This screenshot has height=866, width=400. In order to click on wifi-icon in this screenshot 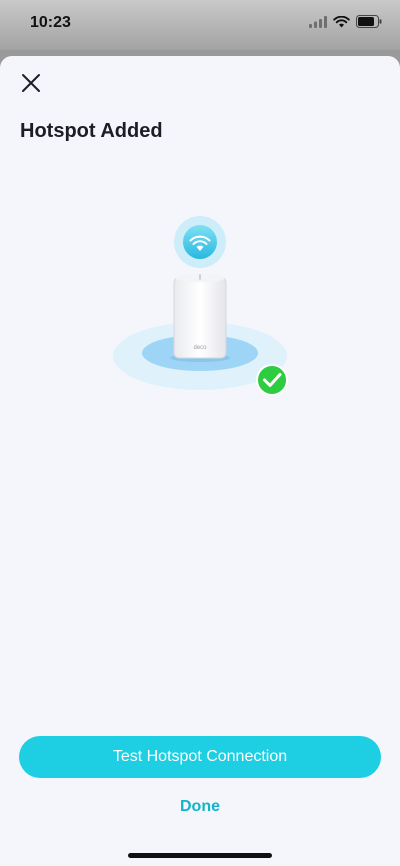, I will do `click(341, 21)`.